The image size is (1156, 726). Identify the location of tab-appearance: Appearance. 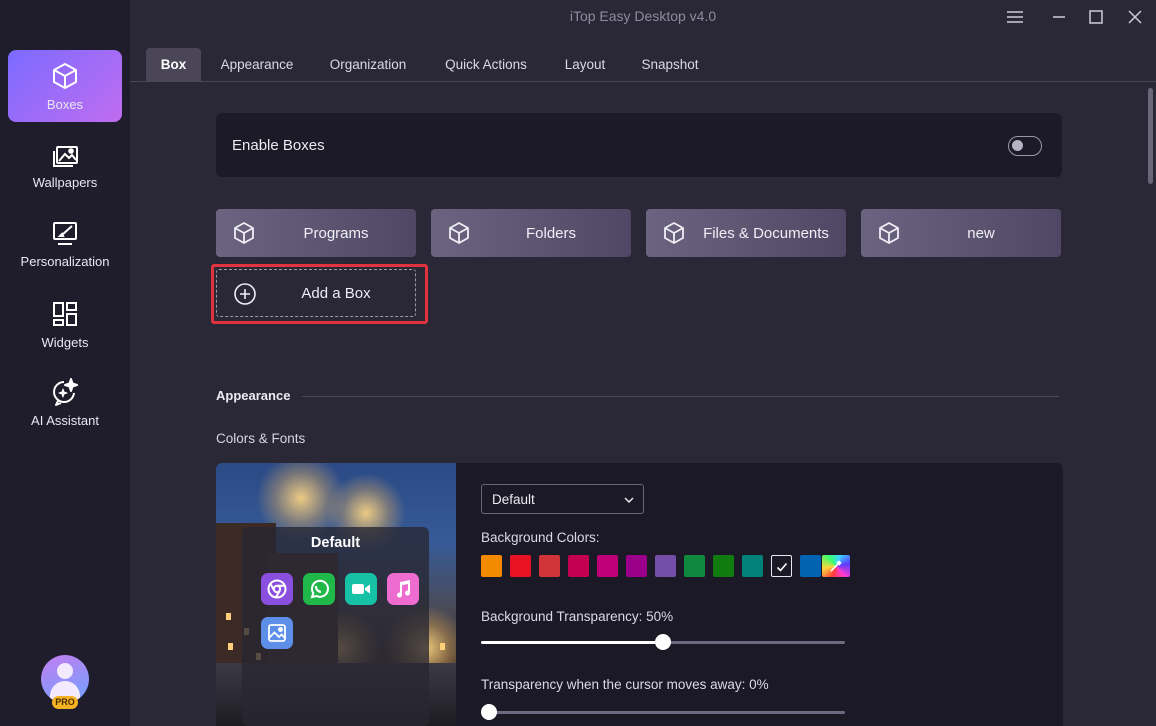
(257, 64).